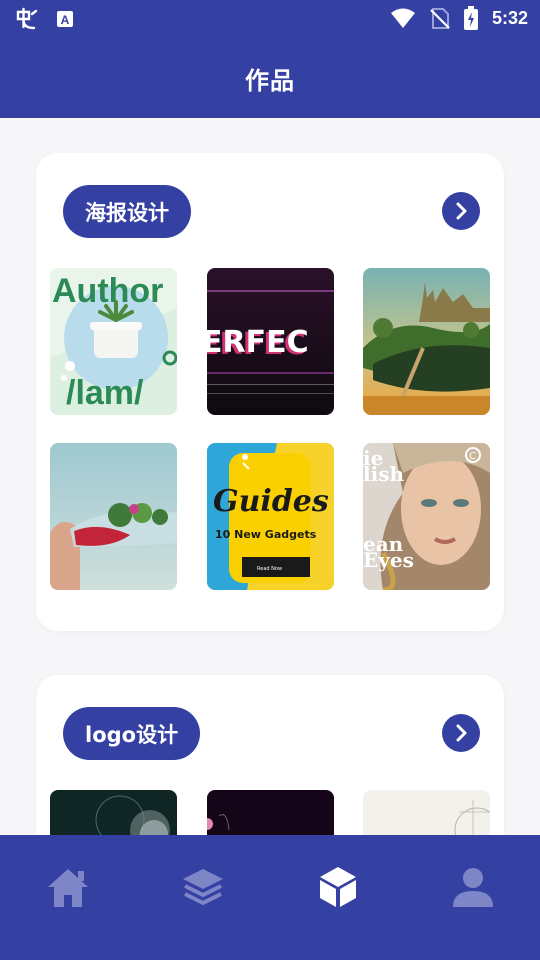 The height and width of the screenshot is (960, 540). What do you see at coordinates (440, 18) in the screenshot?
I see `no-sim-icon` at bounding box center [440, 18].